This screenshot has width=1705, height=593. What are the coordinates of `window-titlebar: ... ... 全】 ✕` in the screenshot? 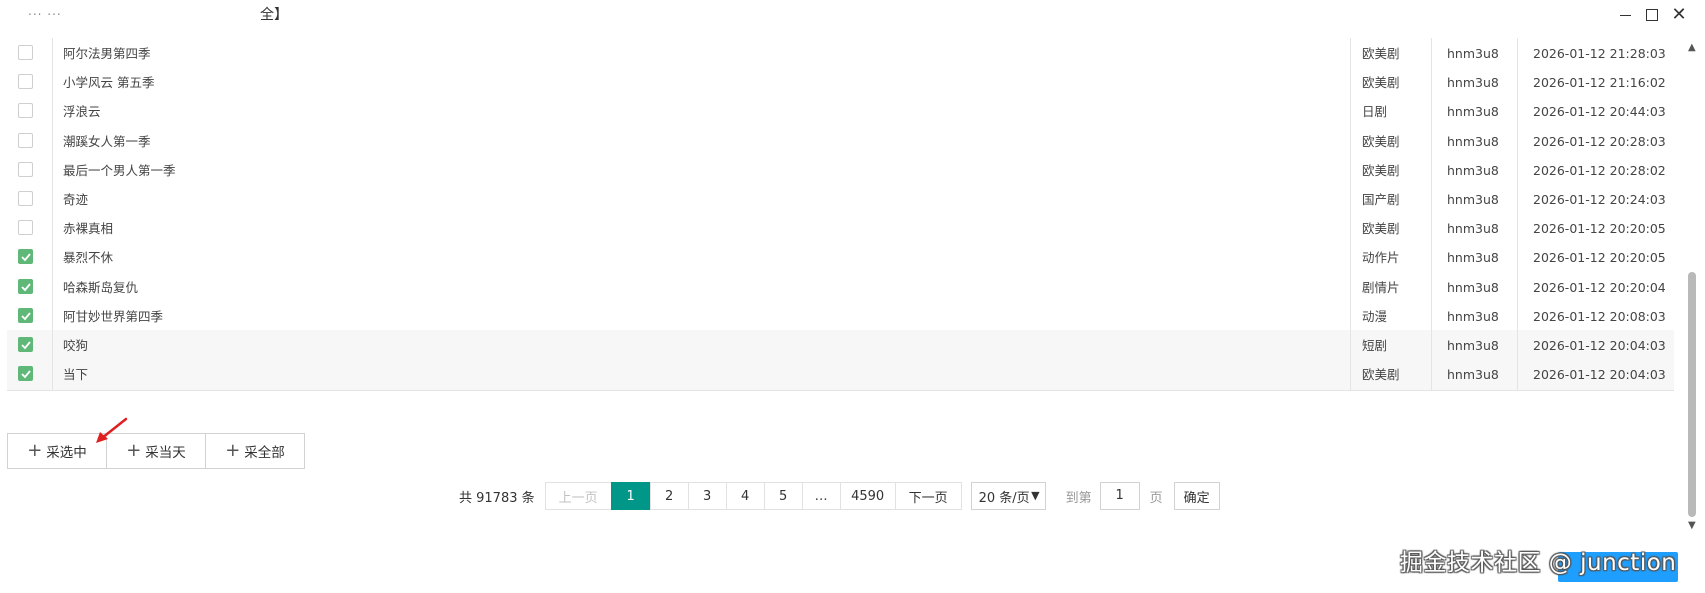 It's located at (852, 18).